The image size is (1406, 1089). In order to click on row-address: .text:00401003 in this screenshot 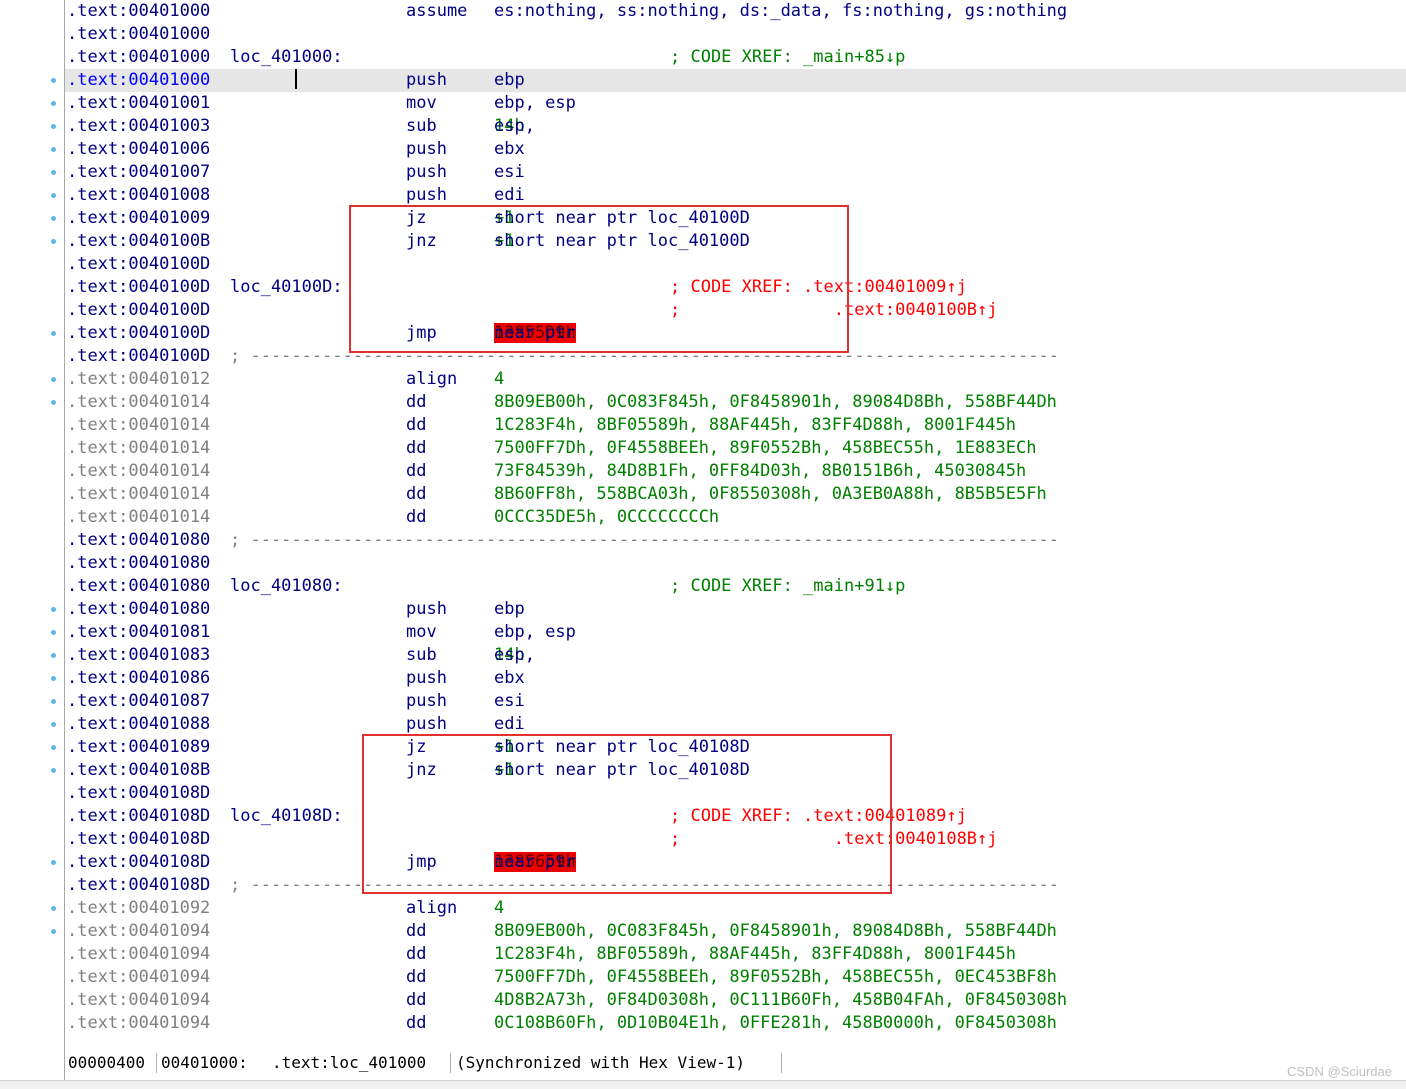, I will do `click(138, 126)`.